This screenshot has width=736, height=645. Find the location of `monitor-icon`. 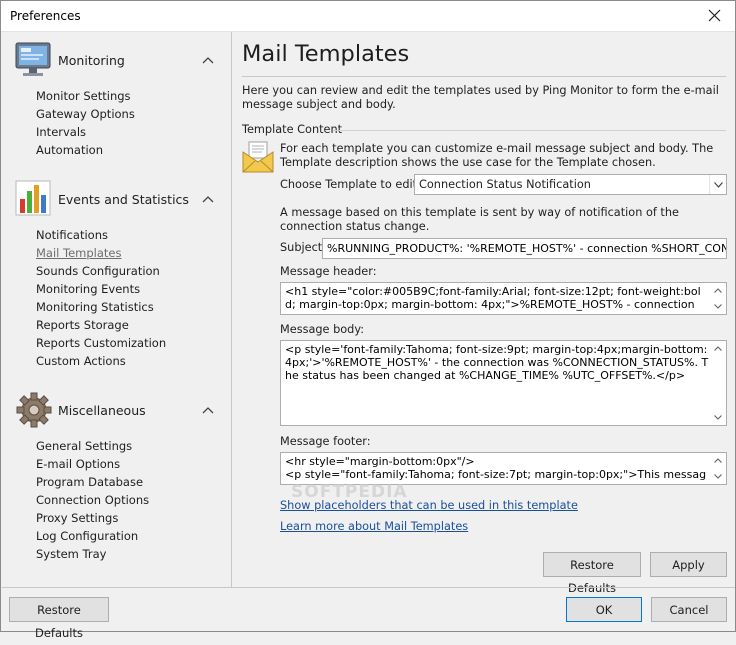

monitor-icon is located at coordinates (33, 59).